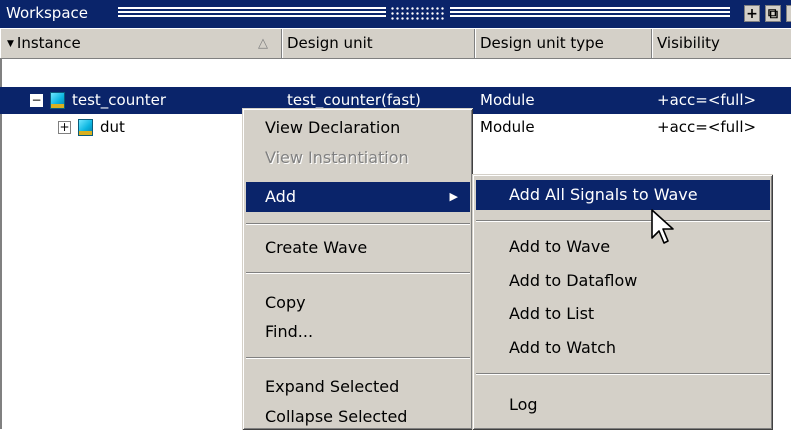 The width and height of the screenshot is (791, 432). I want to click on menu-item-view-declaration: View Declaration, so click(358, 128).